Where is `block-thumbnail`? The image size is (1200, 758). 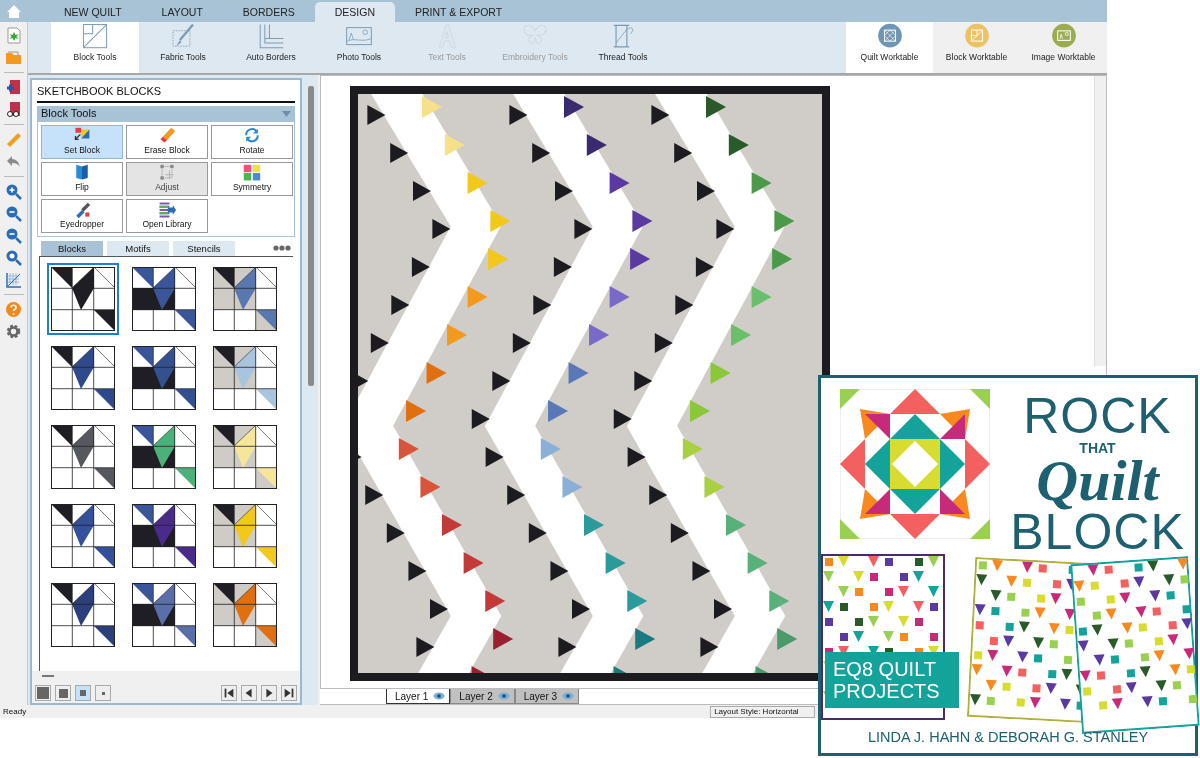
block-thumbnail is located at coordinates (83, 298).